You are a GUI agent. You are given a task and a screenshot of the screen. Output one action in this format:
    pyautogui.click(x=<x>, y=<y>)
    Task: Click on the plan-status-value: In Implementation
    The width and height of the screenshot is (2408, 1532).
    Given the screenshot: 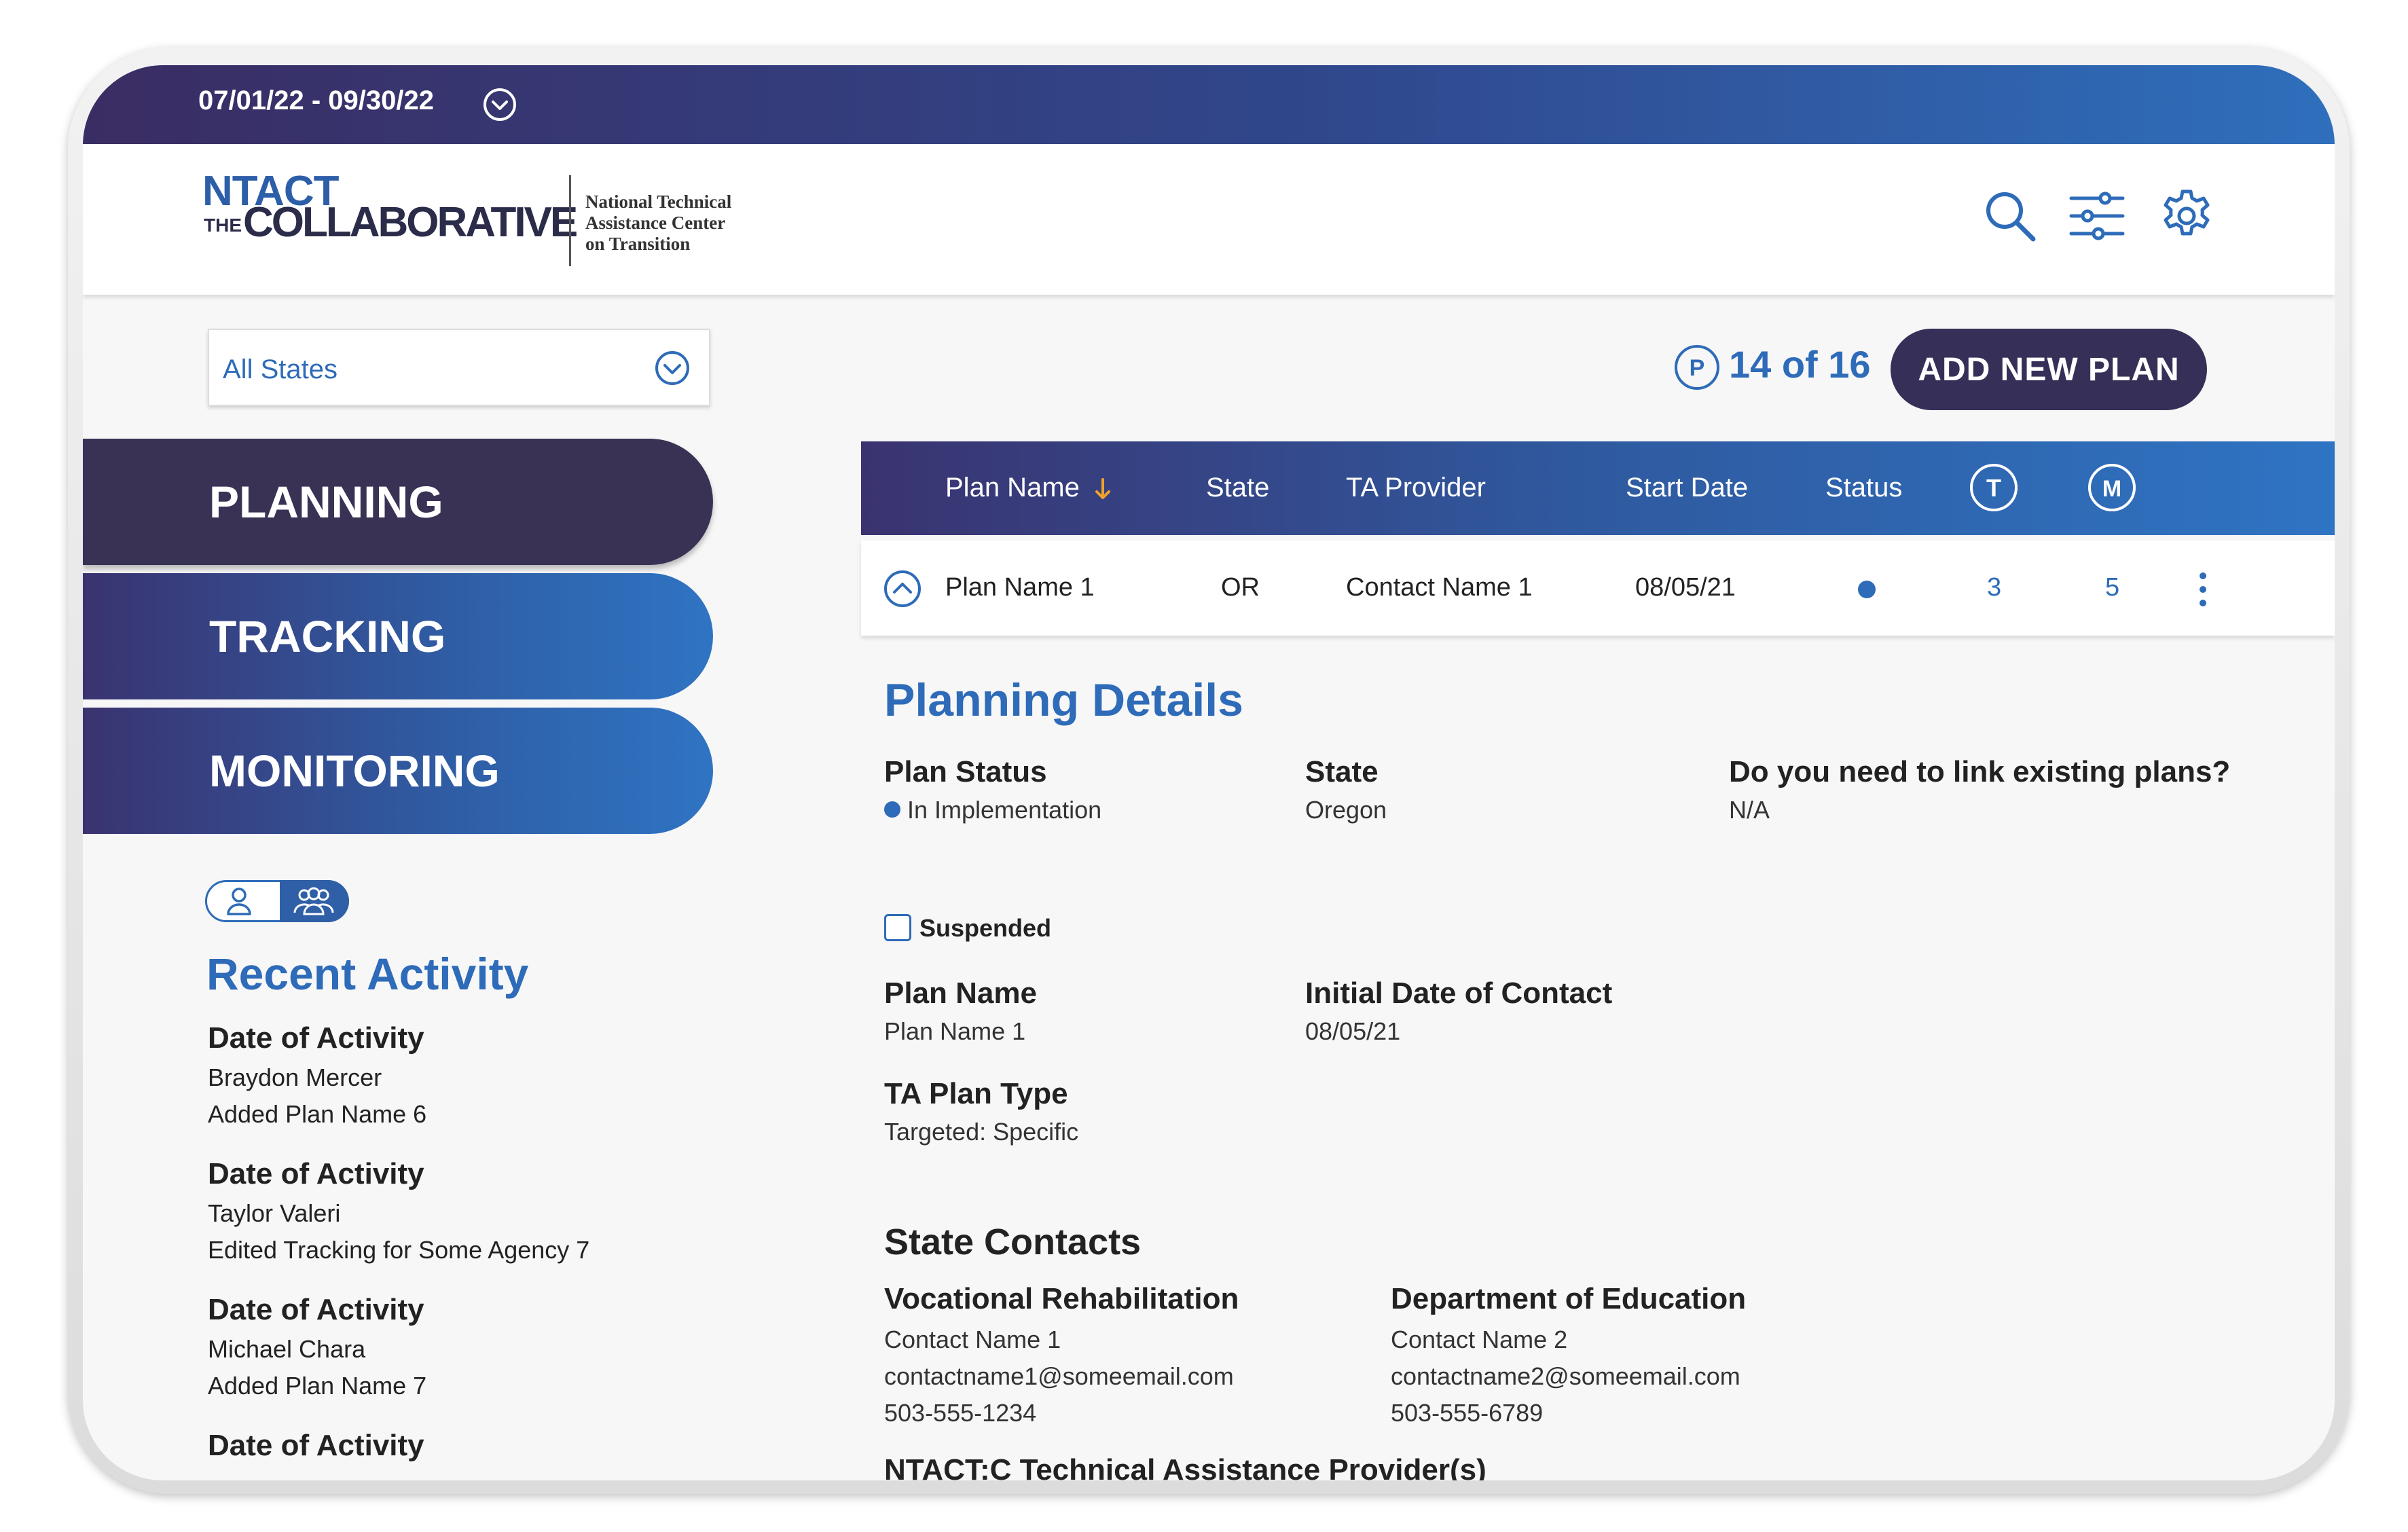 What is the action you would take?
    pyautogui.click(x=1004, y=810)
    